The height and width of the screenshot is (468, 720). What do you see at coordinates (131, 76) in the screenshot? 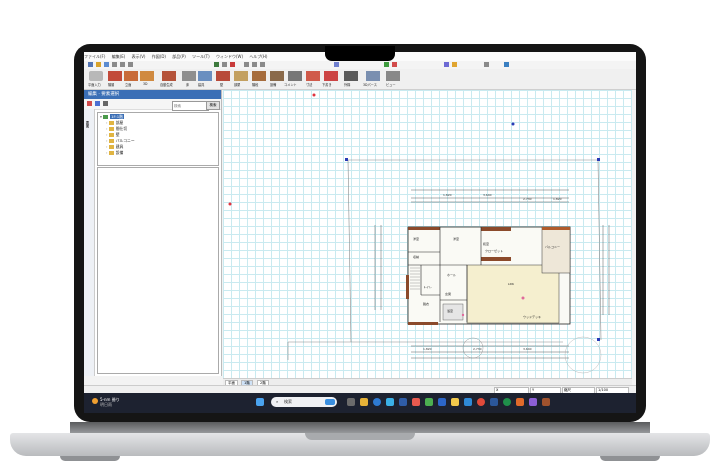
I see `elevation-icon` at bounding box center [131, 76].